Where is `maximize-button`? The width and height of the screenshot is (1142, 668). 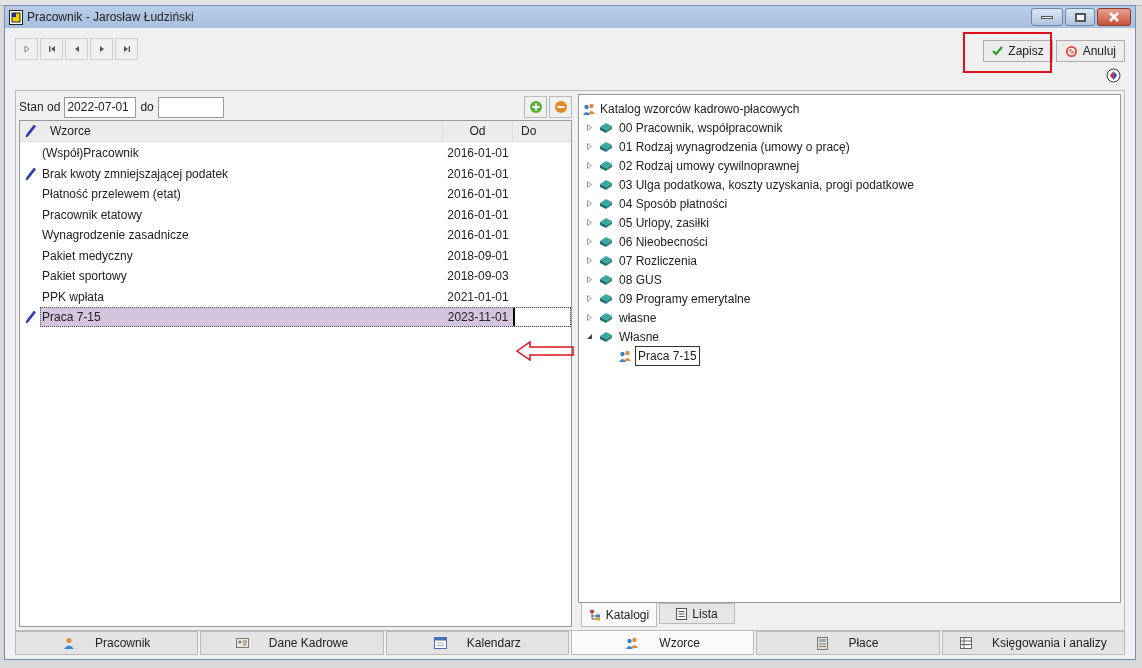 maximize-button is located at coordinates (1080, 17).